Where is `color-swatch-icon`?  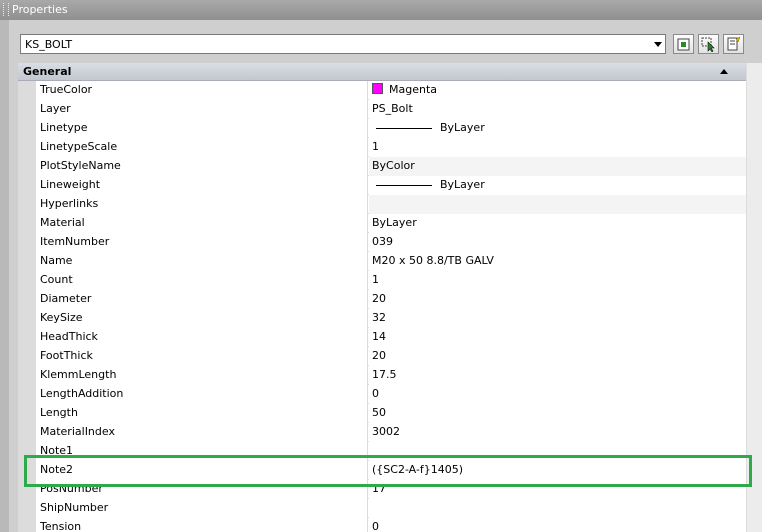
color-swatch-icon is located at coordinates (377, 88).